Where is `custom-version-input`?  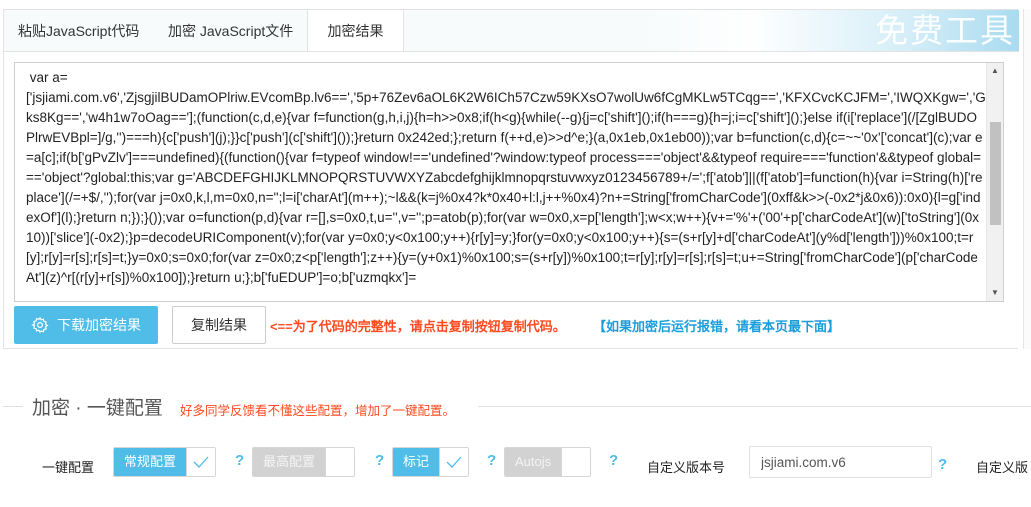 custom-version-input is located at coordinates (840, 462).